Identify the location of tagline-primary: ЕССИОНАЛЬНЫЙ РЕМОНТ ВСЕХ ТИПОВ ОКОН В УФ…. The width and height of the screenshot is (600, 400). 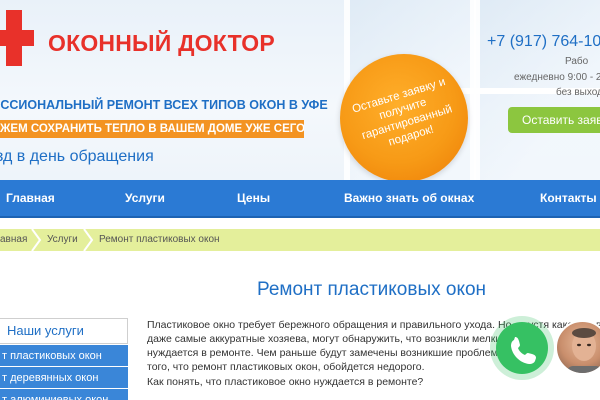
(164, 105).